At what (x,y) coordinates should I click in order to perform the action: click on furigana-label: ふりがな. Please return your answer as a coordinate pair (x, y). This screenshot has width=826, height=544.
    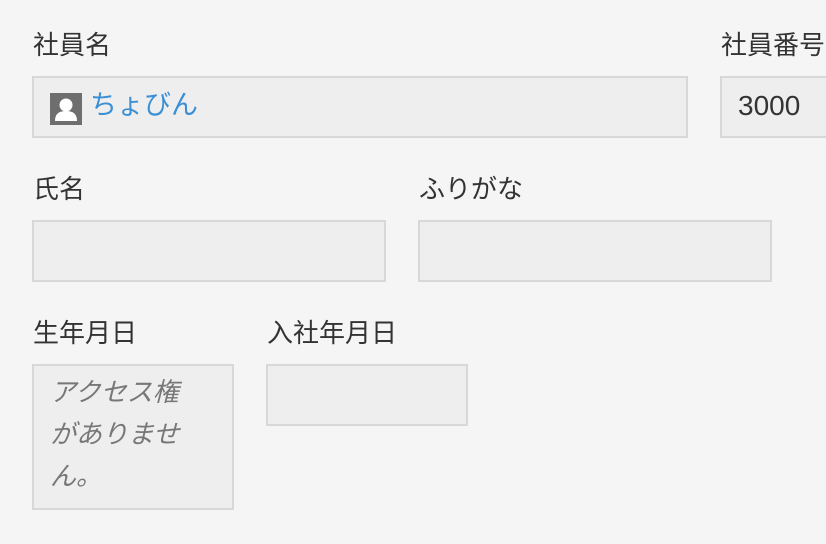
    Looking at the image, I should click on (471, 190).